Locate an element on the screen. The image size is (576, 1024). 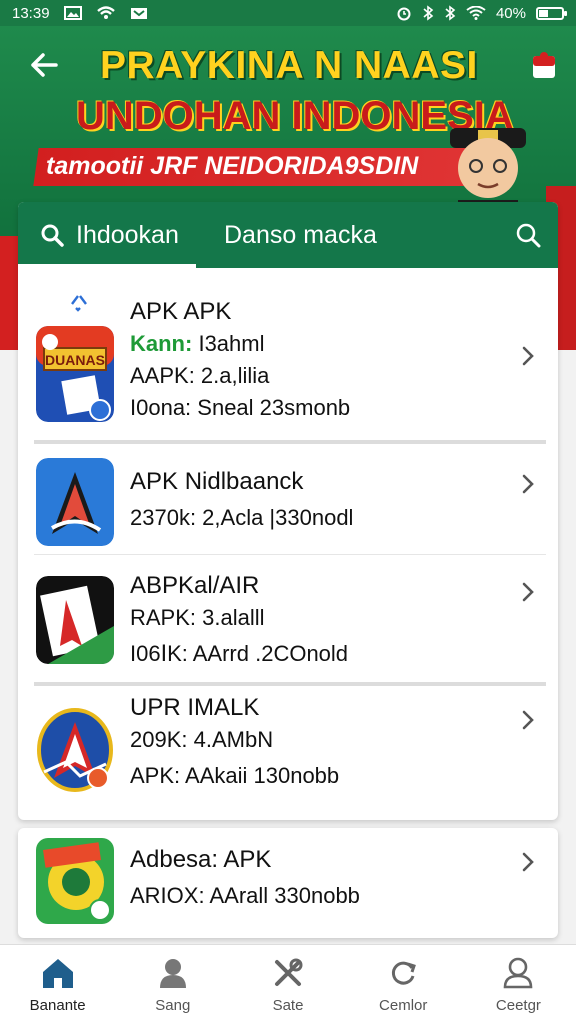
bluetooth-icon is located at coordinates (428, 13).